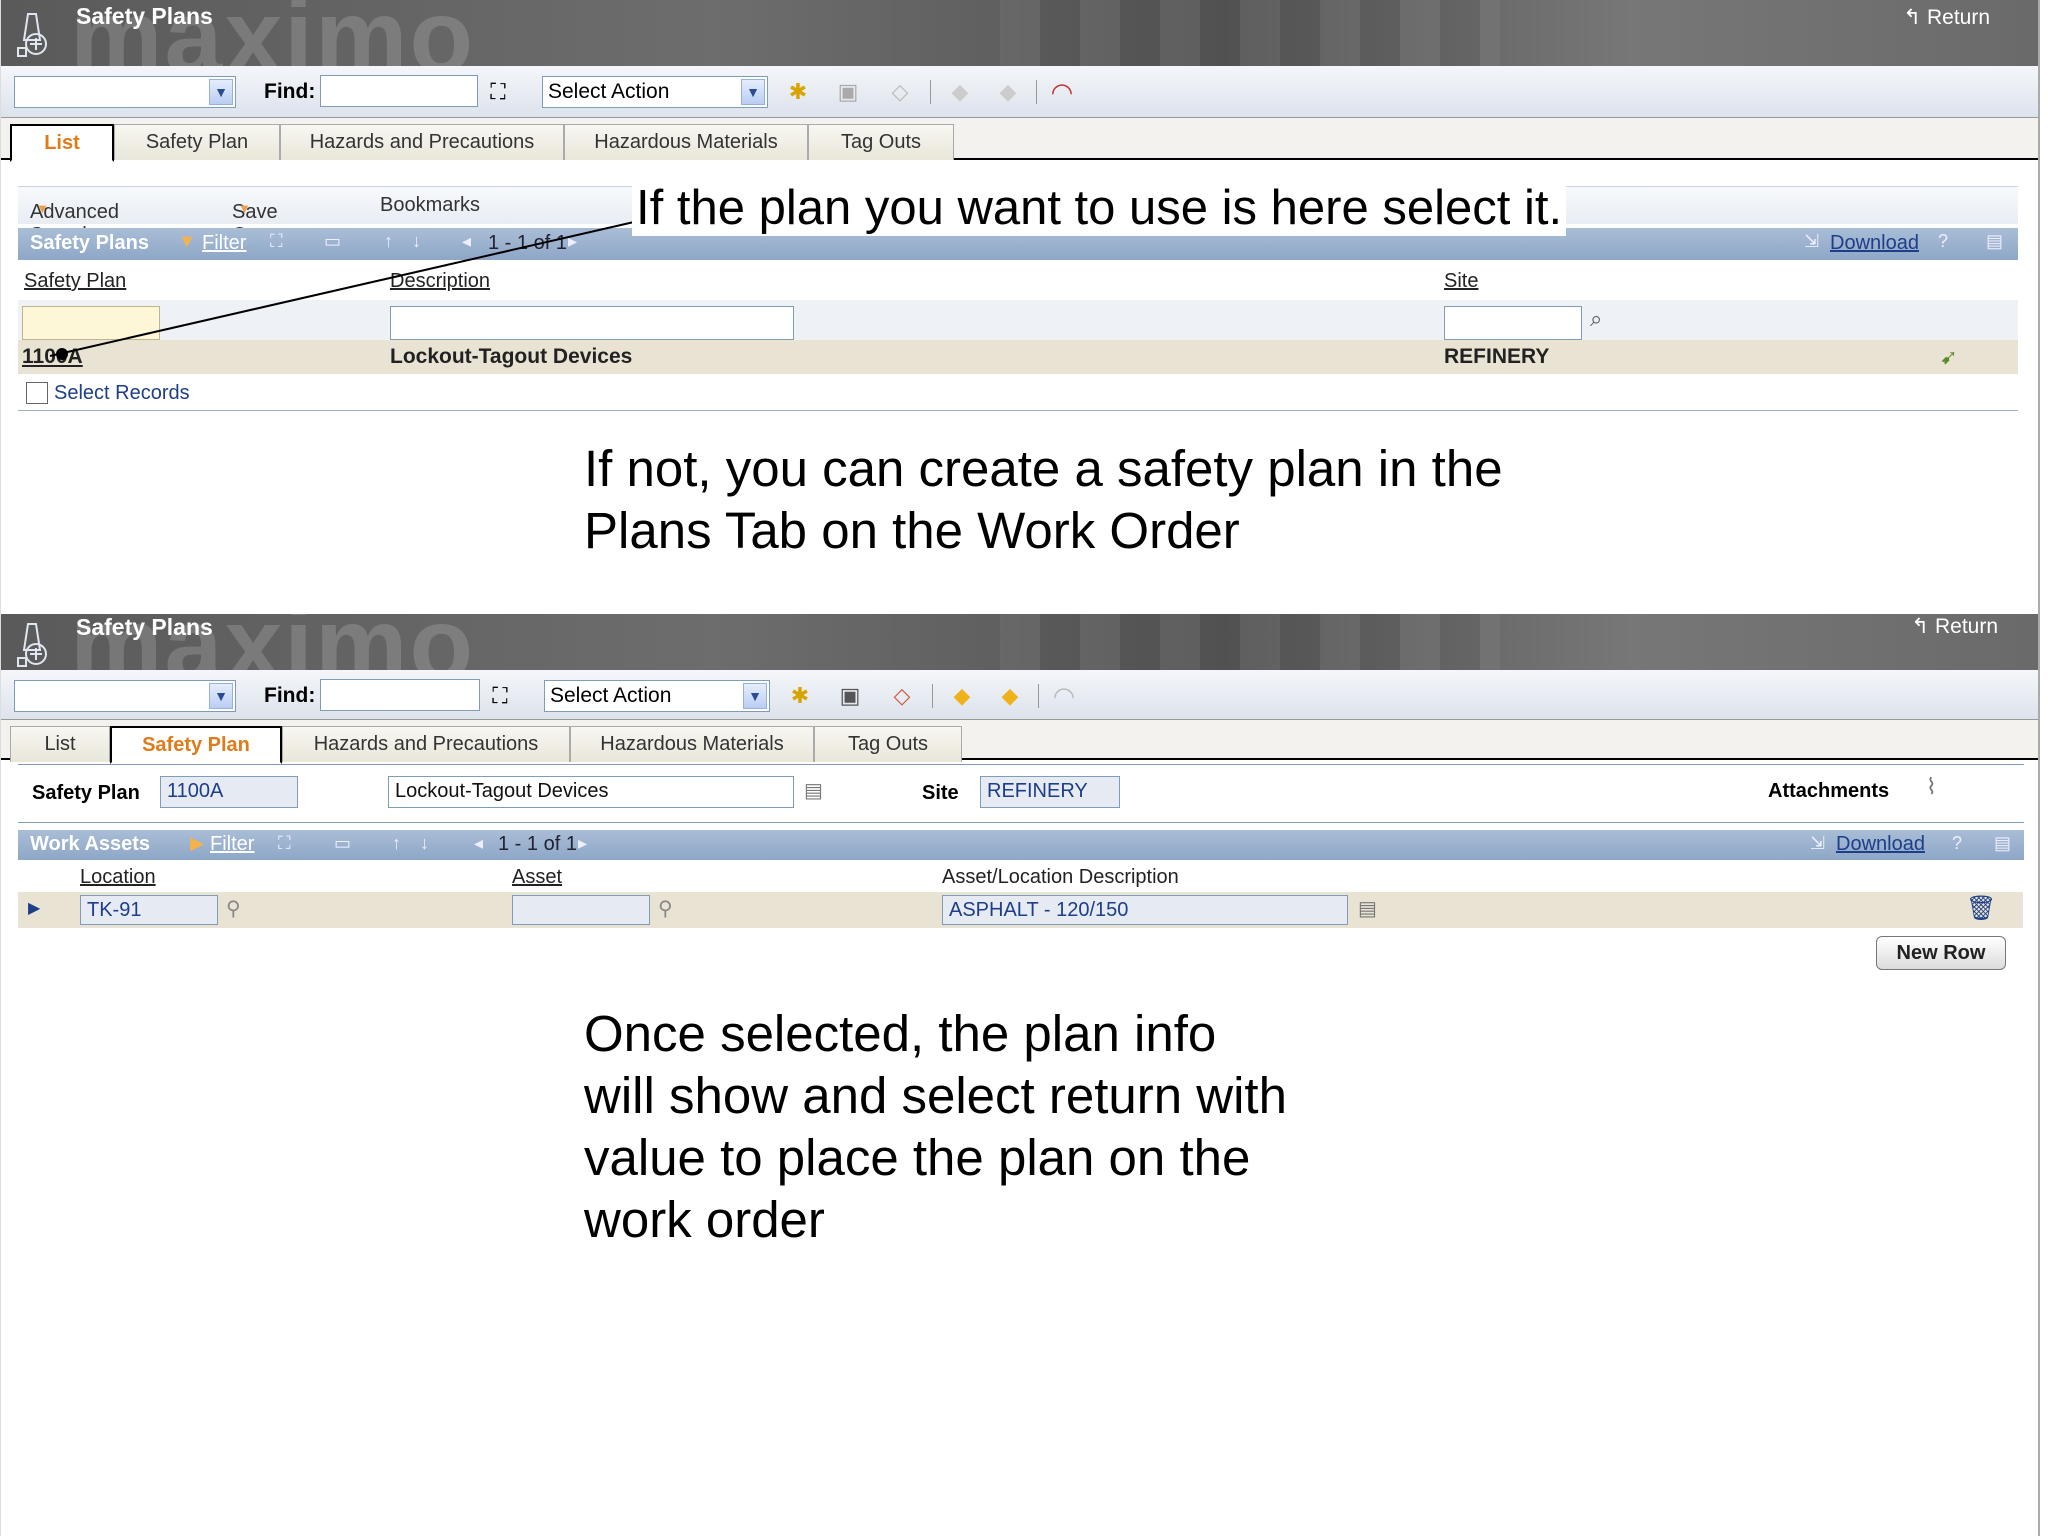 This screenshot has height=1536, width=2048. I want to click on paperclip-icon: ⌇, so click(1931, 787).